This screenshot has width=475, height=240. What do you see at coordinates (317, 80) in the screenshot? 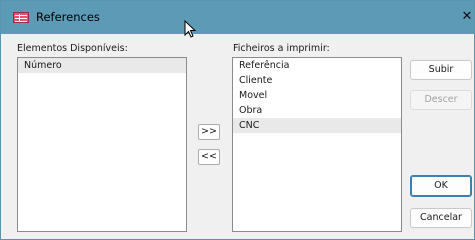
I see `list-item-cliente: Cliente` at bounding box center [317, 80].